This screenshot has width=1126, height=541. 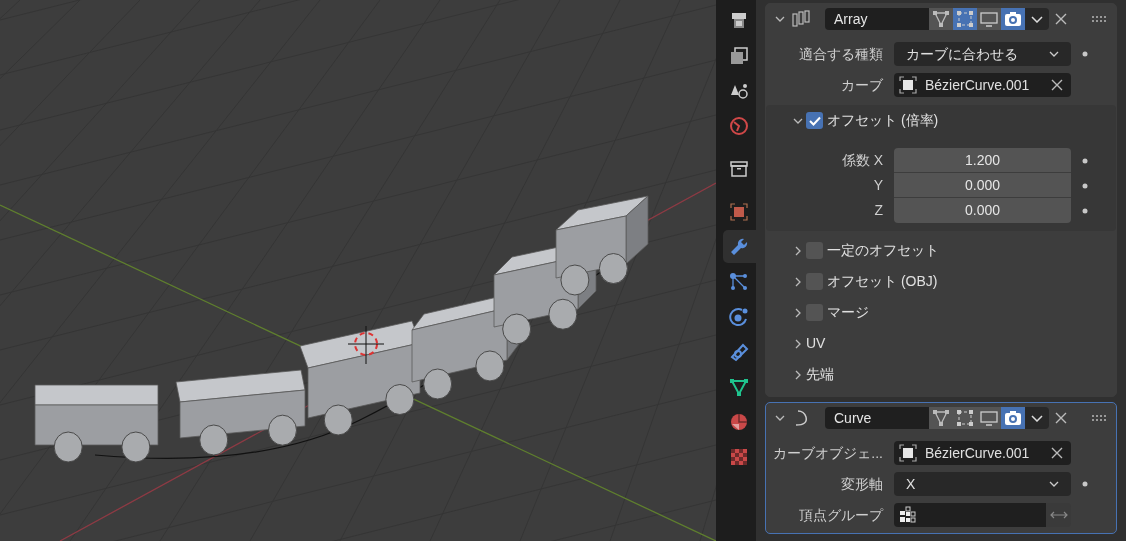 I want to click on printer-icon, so click(x=739, y=20).